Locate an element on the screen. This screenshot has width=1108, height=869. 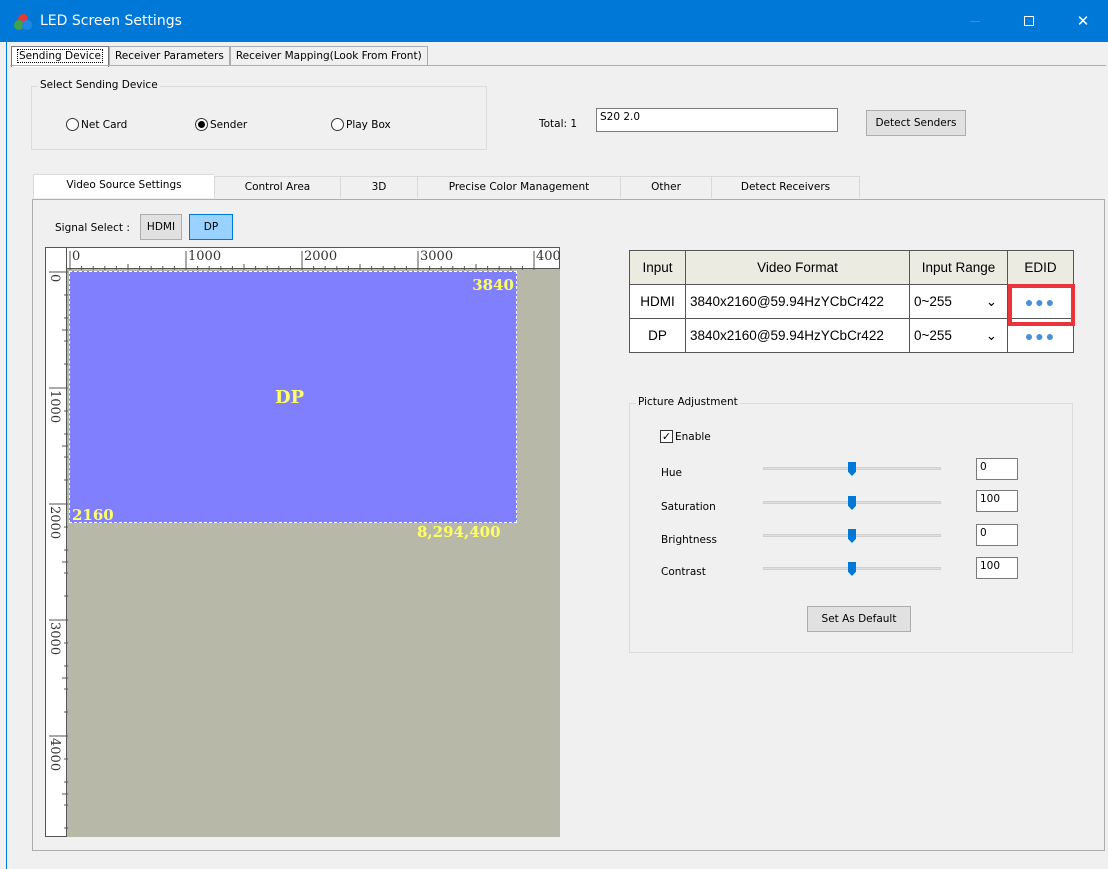
tab-control-area: Control Area is located at coordinates (277, 187).